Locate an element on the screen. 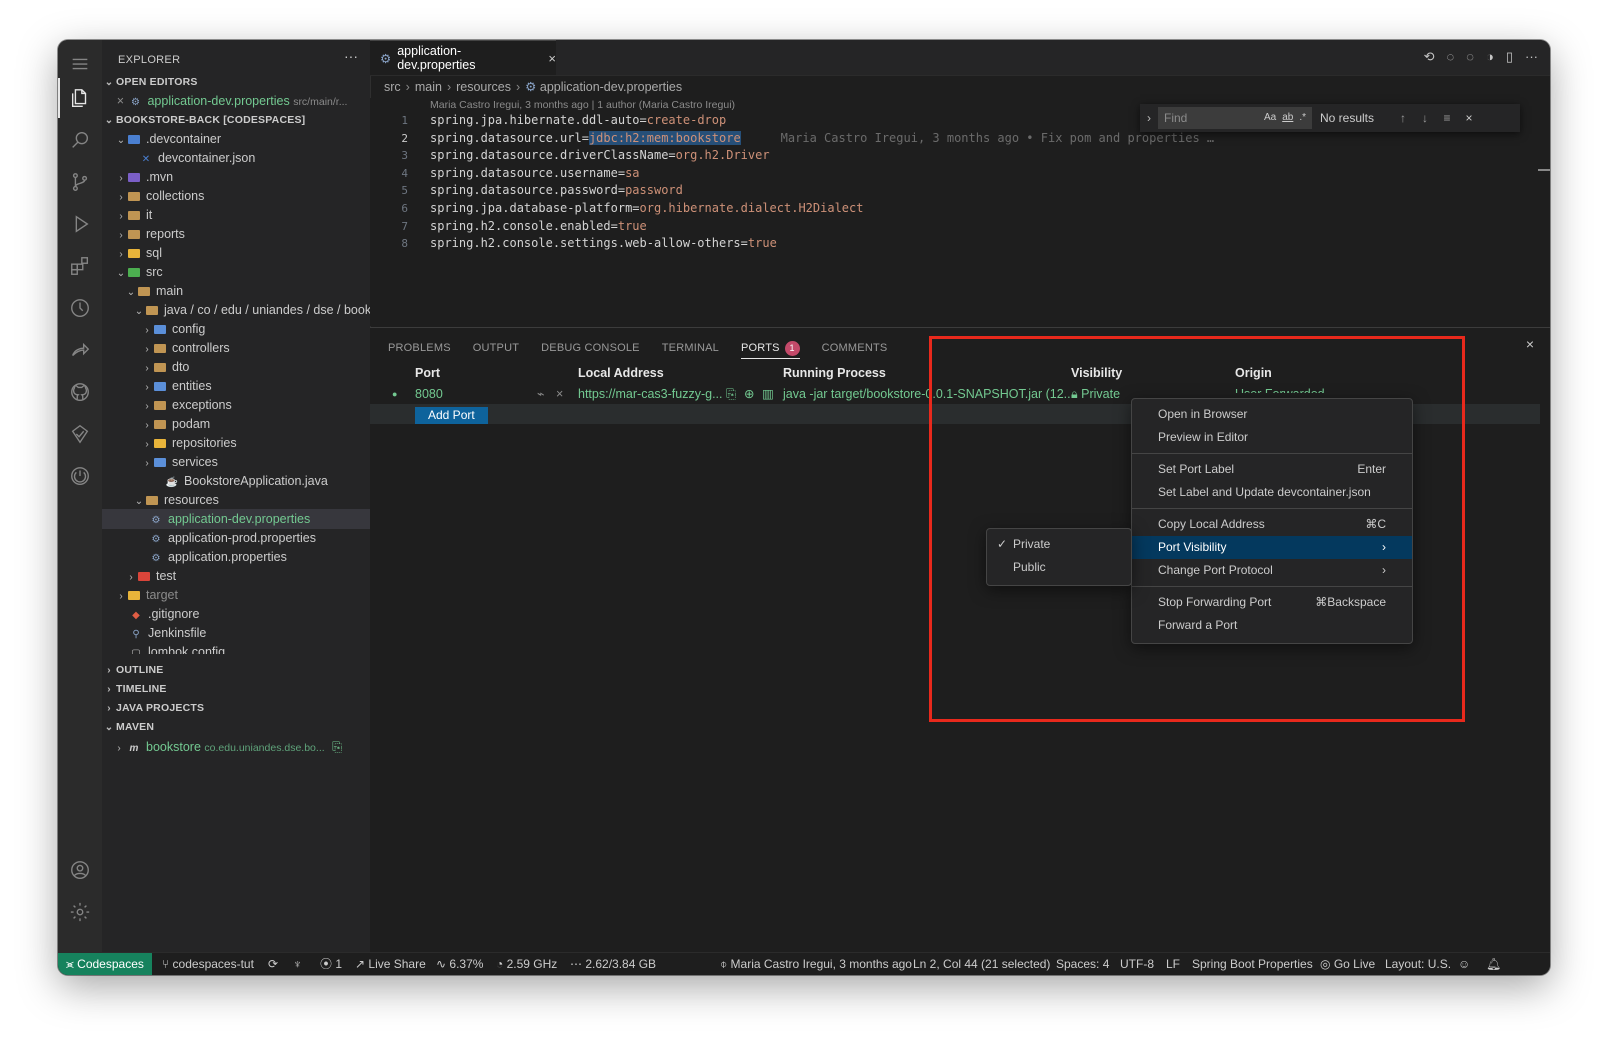 The height and width of the screenshot is (1042, 1600). tree-sql: › sql is located at coordinates (236, 253).